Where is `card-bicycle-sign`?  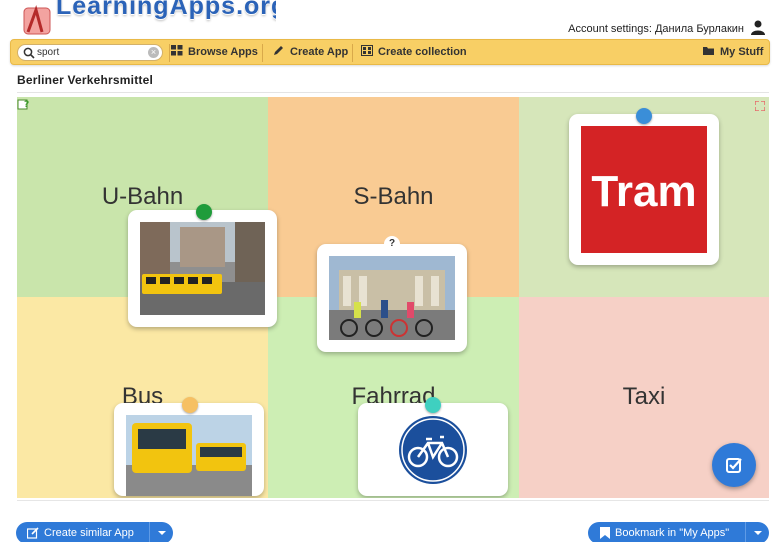 card-bicycle-sign is located at coordinates (433, 446).